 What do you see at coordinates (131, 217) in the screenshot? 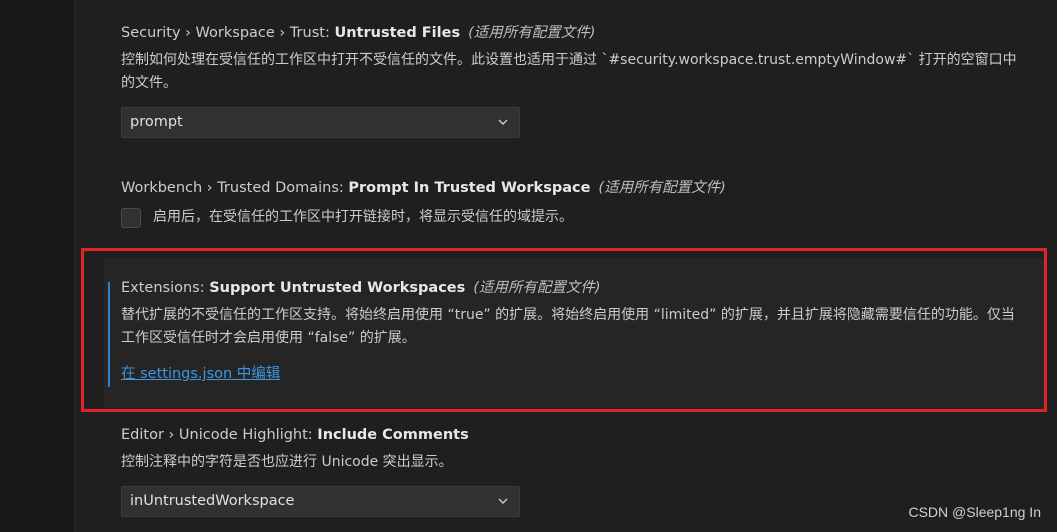
I see `prompt-trusted-domains-checkbox` at bounding box center [131, 217].